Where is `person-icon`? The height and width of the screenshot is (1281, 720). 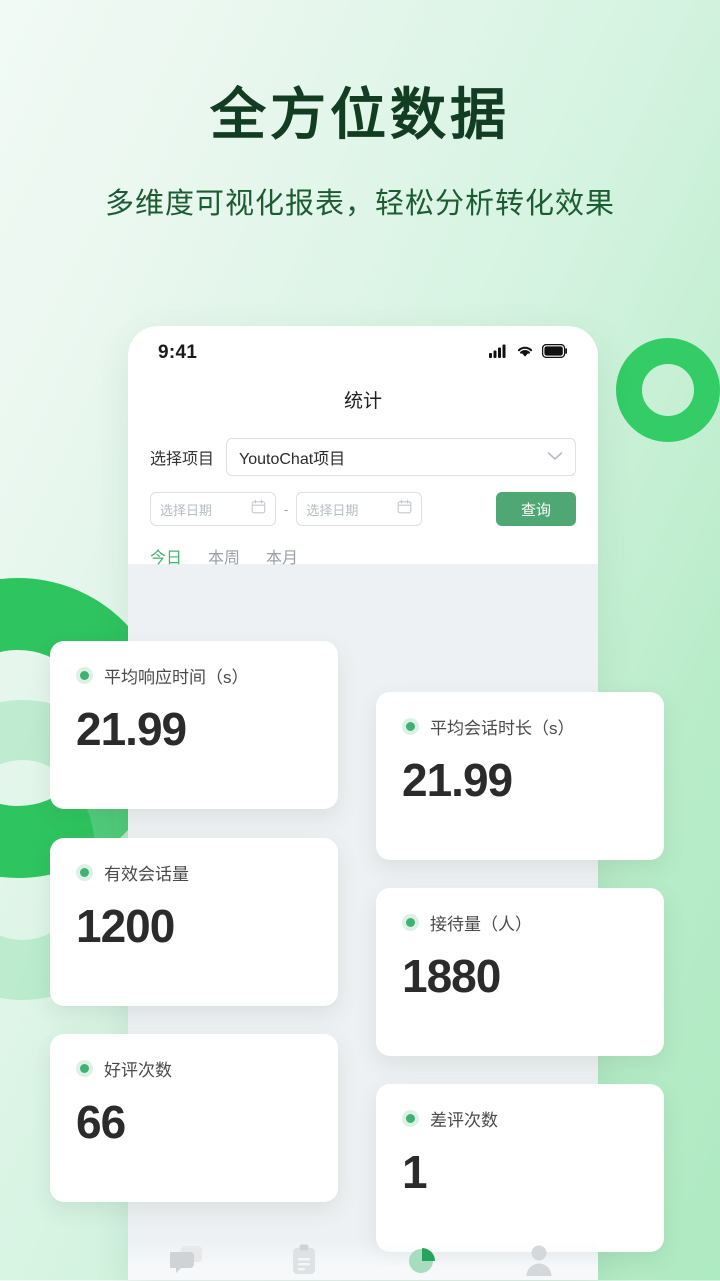 person-icon is located at coordinates (539, 1262).